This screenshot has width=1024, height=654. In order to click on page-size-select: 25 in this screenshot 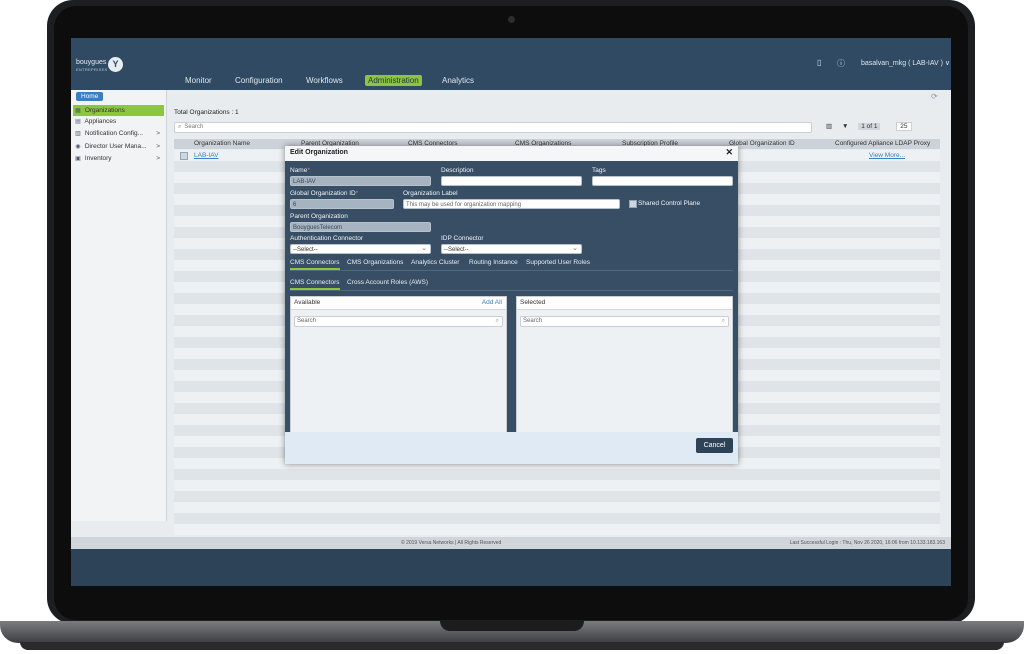, I will do `click(904, 126)`.